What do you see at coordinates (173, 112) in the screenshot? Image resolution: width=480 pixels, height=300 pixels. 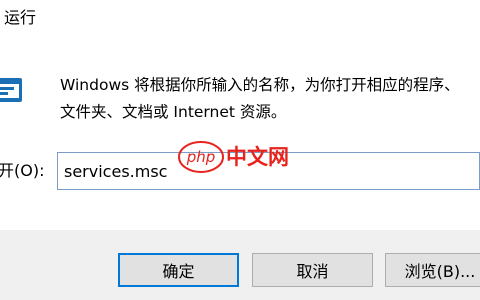 I see `description-line-2: 文件夹、文档或 Internet 资源。` at bounding box center [173, 112].